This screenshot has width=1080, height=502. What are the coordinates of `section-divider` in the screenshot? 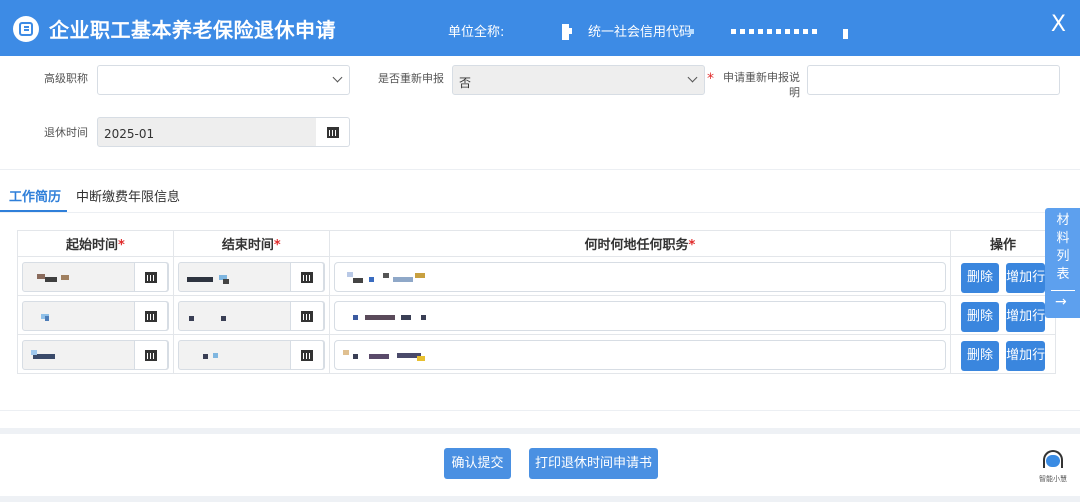 It's located at (540, 169).